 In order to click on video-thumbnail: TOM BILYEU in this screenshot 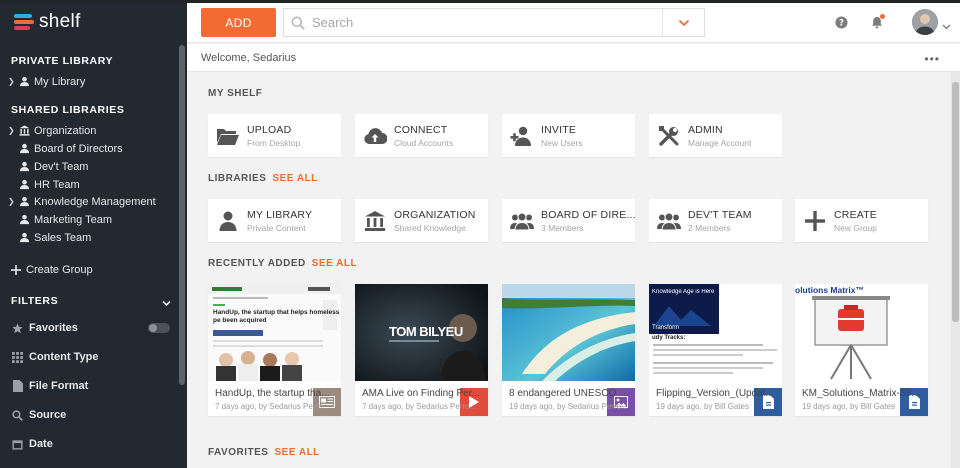, I will do `click(421, 332)`.